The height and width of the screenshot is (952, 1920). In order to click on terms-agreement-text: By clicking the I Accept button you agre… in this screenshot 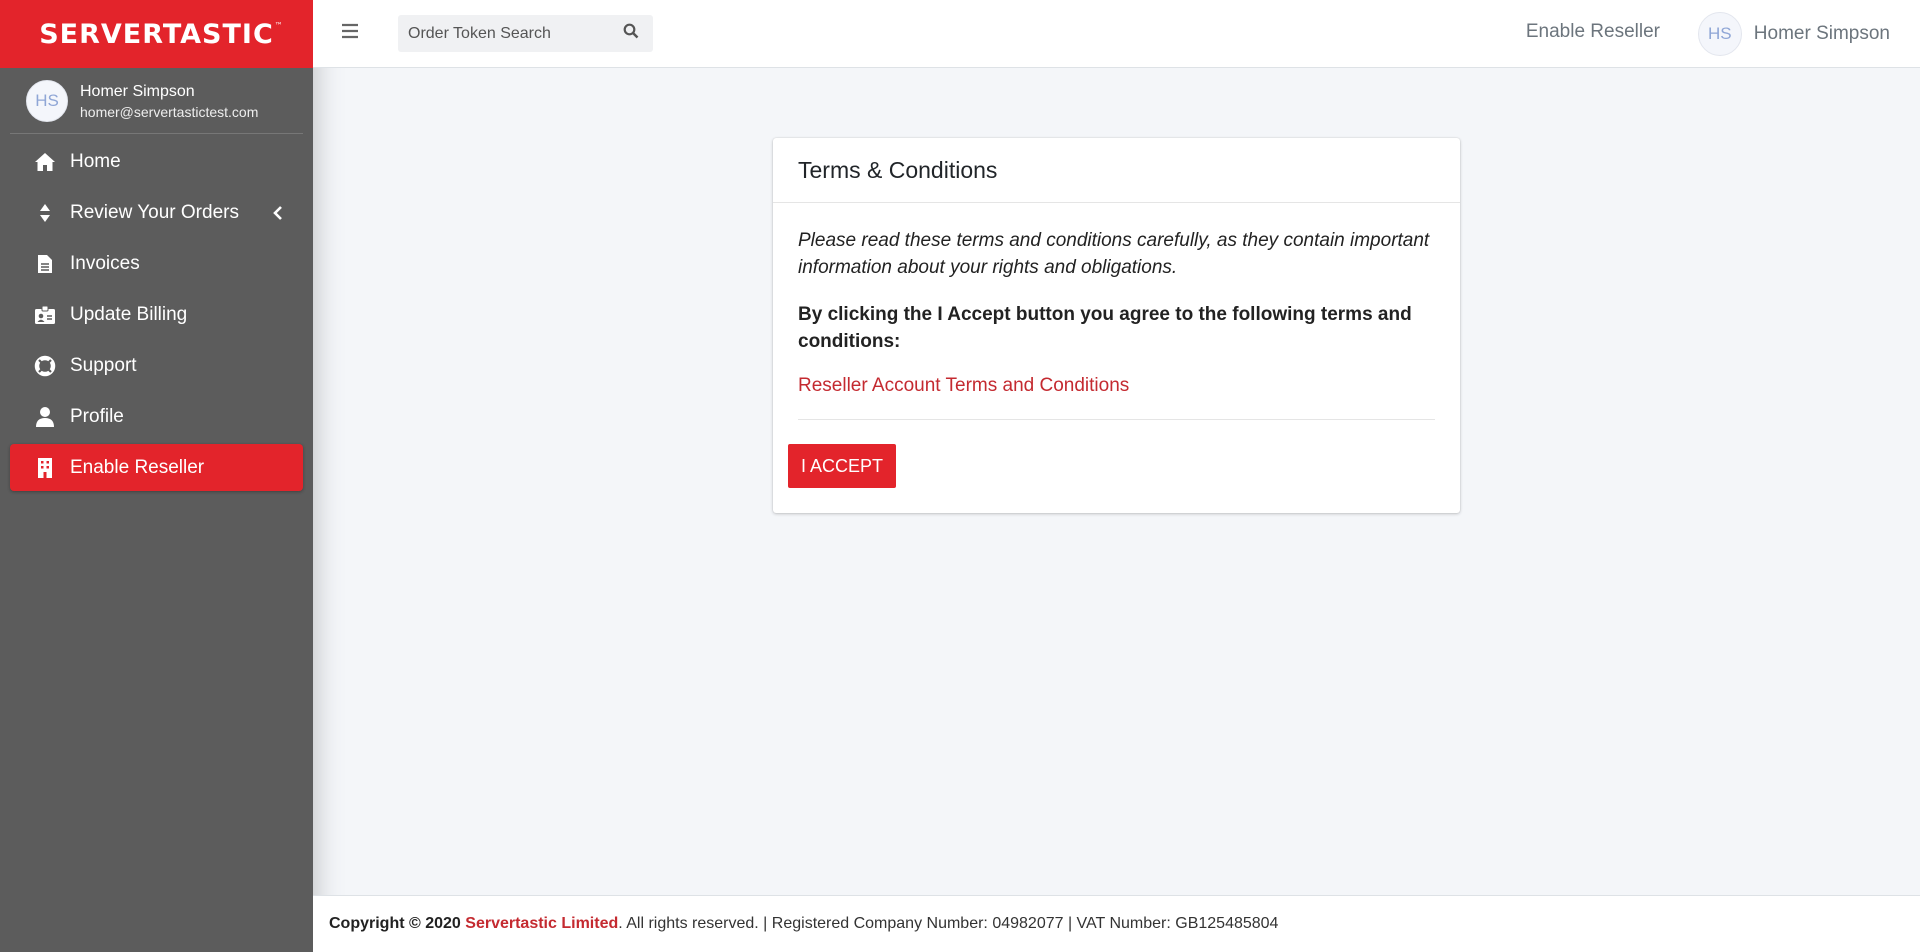, I will do `click(1105, 328)`.